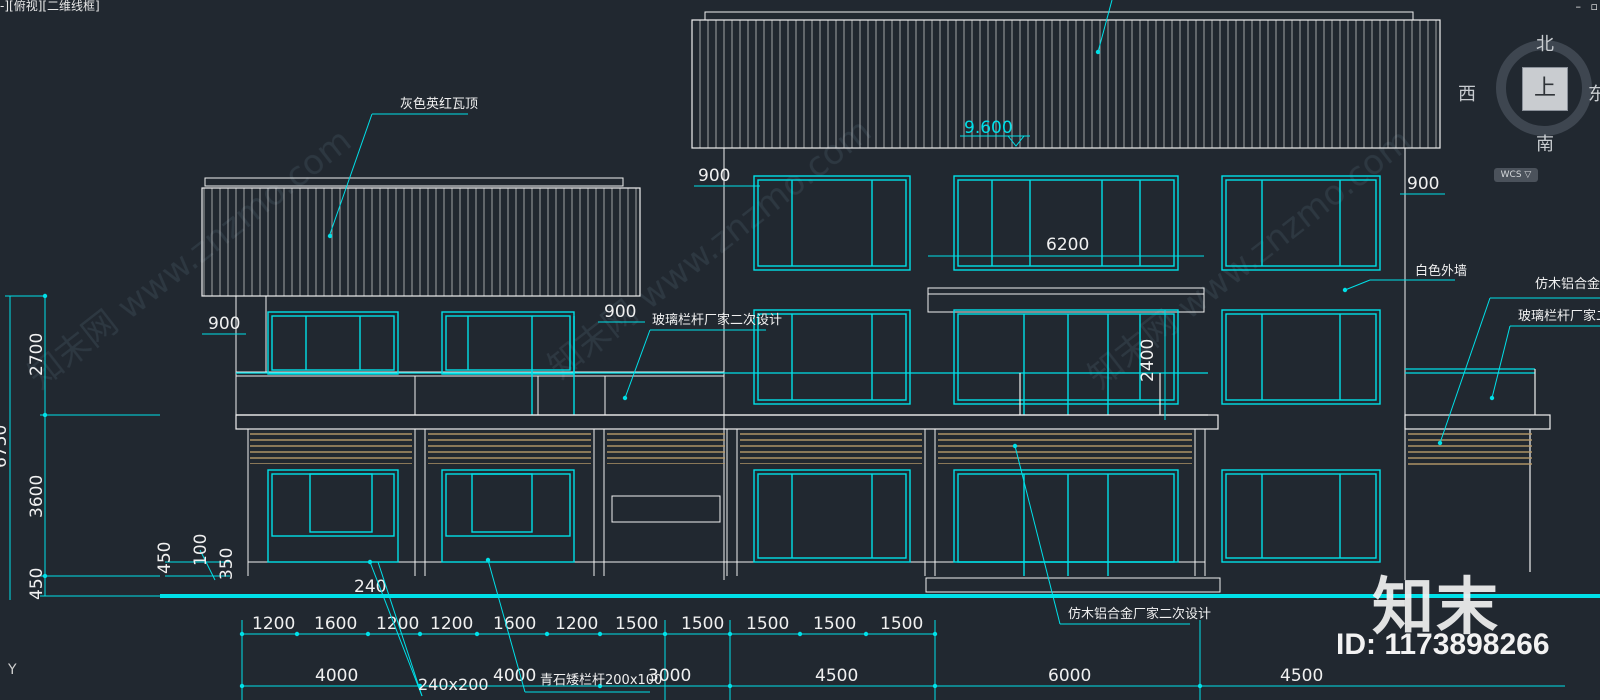  I want to click on left-roof, so click(421, 237).